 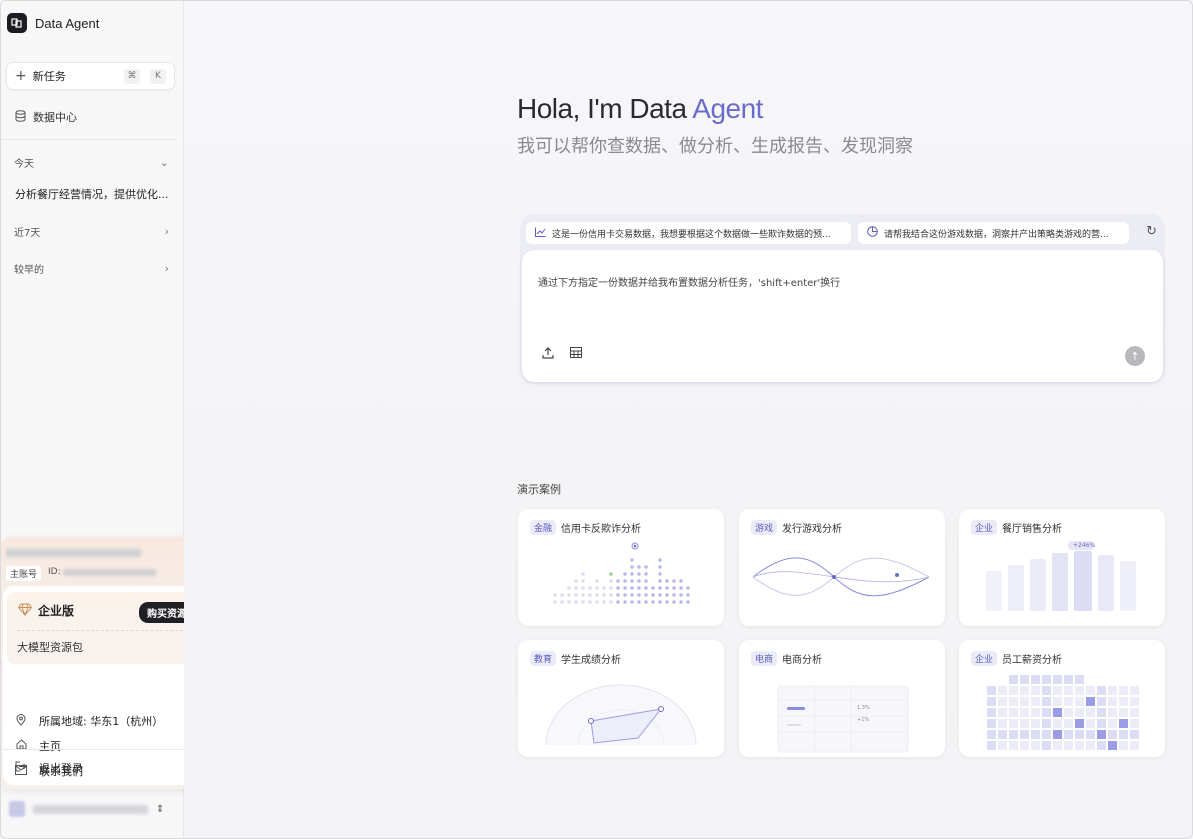 What do you see at coordinates (576, 354) in the screenshot?
I see `table-icon` at bounding box center [576, 354].